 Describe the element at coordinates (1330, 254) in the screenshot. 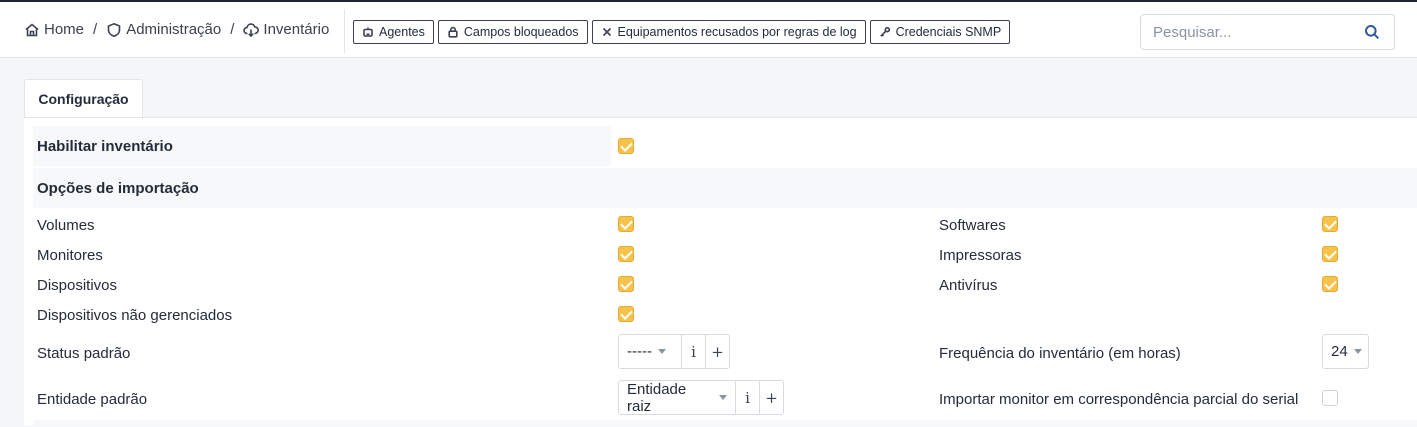

I see `printers-checkbox` at that location.